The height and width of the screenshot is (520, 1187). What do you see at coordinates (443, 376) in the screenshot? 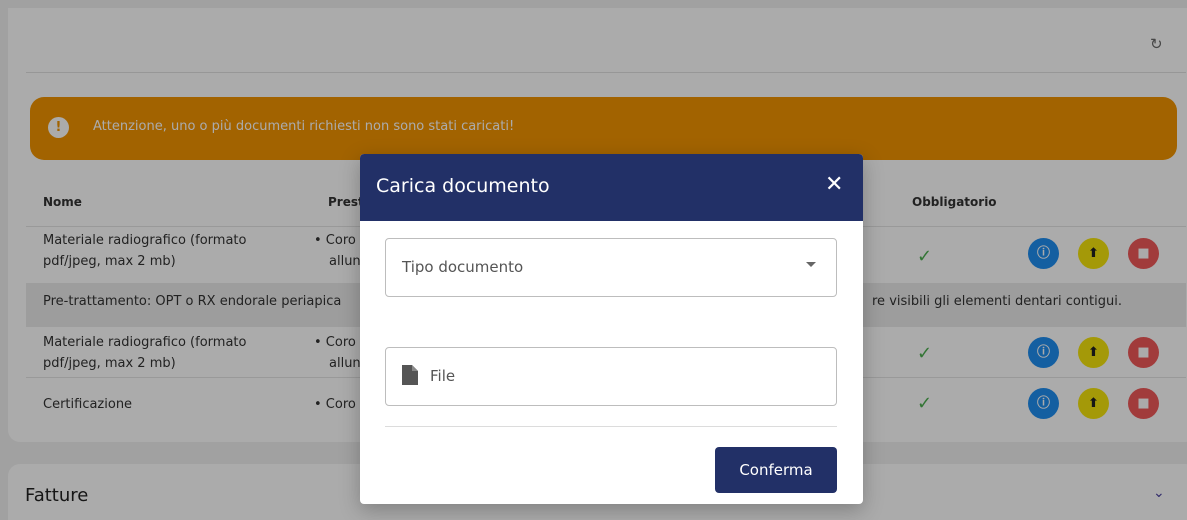
I see `file-placeholder: File` at bounding box center [443, 376].